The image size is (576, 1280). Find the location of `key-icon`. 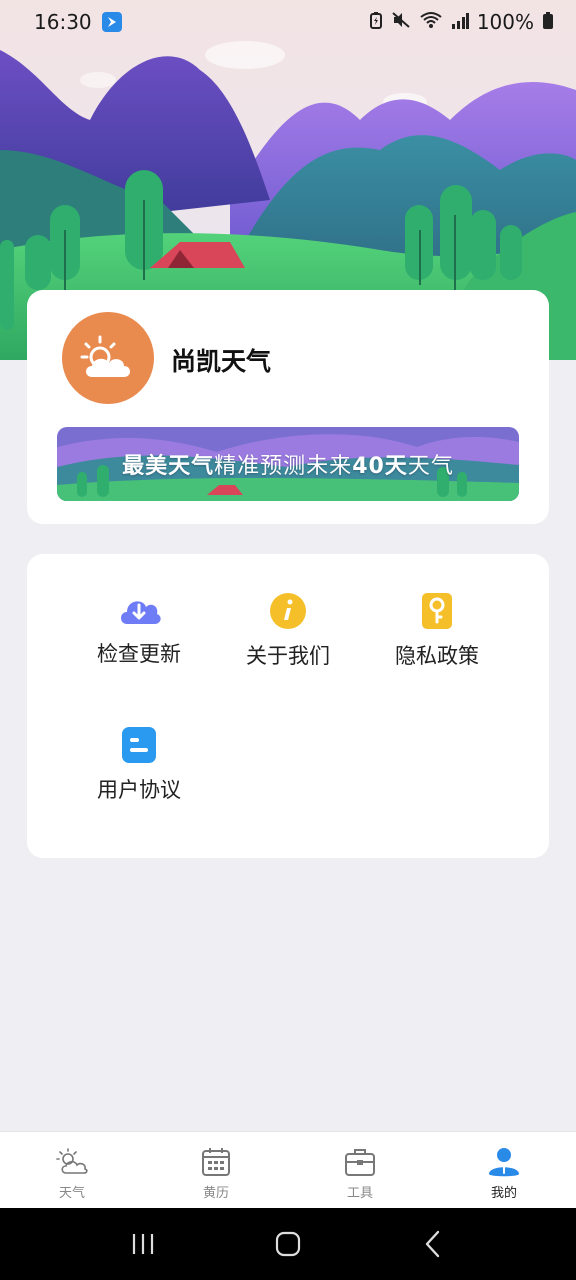

key-icon is located at coordinates (437, 611).